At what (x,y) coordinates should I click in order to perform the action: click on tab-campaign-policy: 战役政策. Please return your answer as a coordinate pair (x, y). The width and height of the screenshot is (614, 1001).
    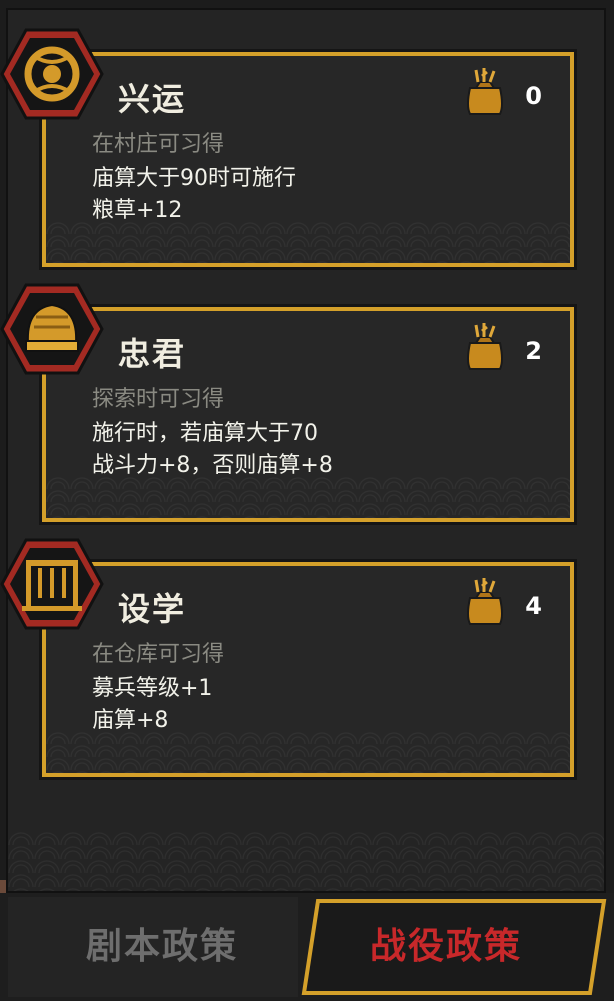
    Looking at the image, I should click on (454, 947).